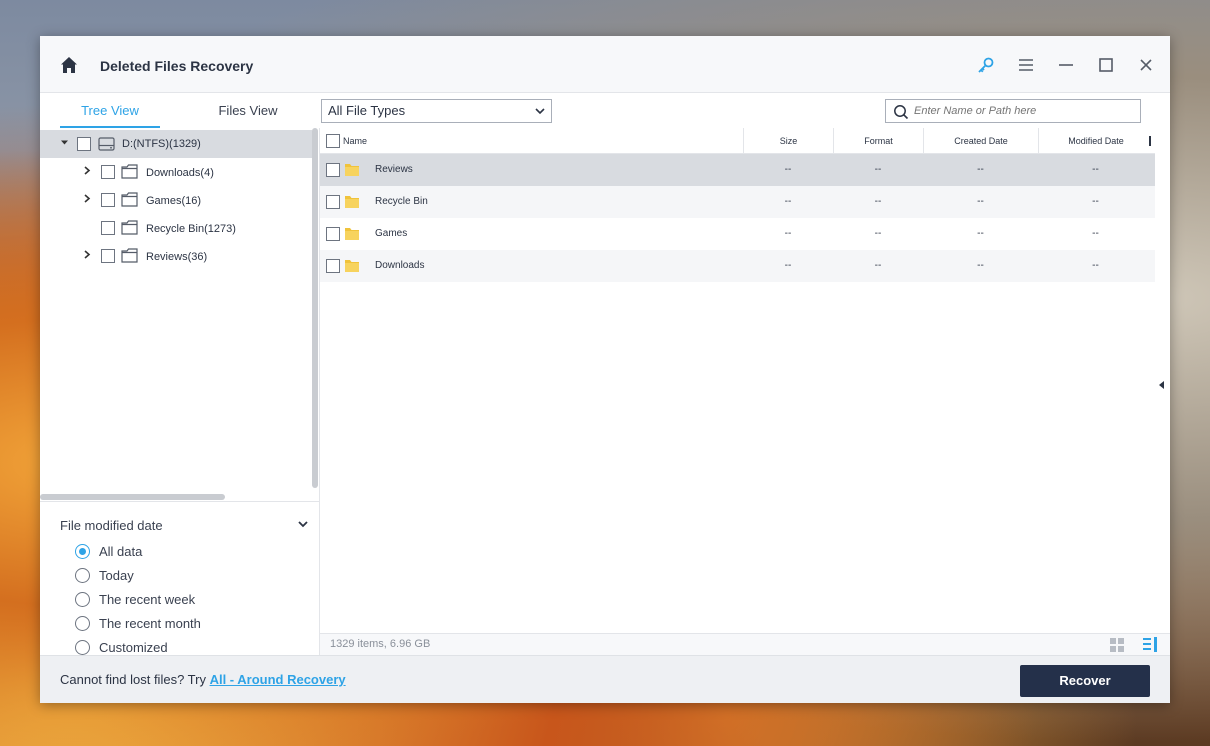  What do you see at coordinates (1066, 65) in the screenshot?
I see `minimize-icon` at bounding box center [1066, 65].